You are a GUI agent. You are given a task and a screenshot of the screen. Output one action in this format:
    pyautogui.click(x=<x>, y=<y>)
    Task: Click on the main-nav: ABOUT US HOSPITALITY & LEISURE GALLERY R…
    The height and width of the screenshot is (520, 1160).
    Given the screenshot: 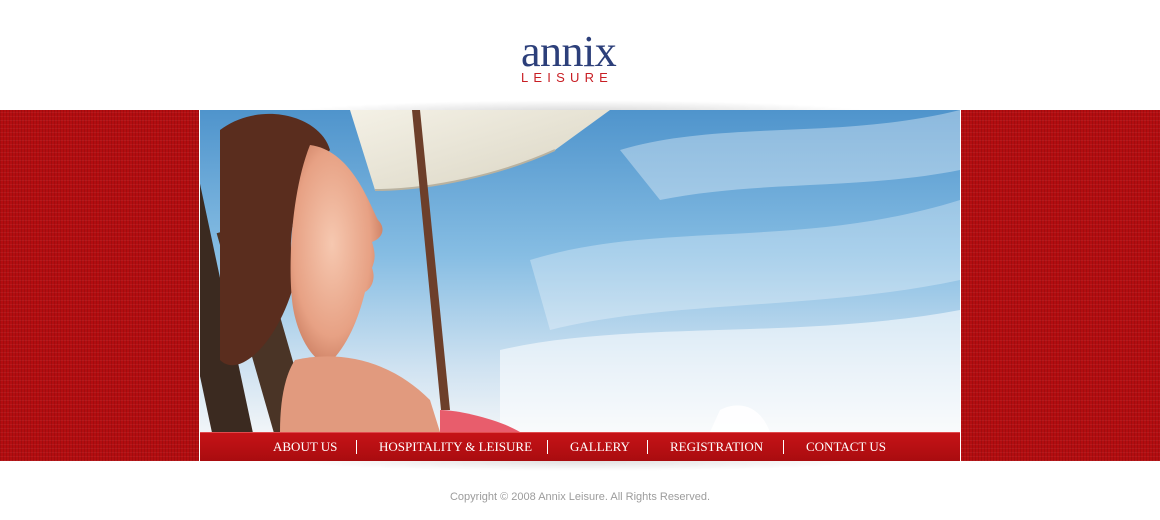 What is the action you would take?
    pyautogui.click(x=580, y=446)
    